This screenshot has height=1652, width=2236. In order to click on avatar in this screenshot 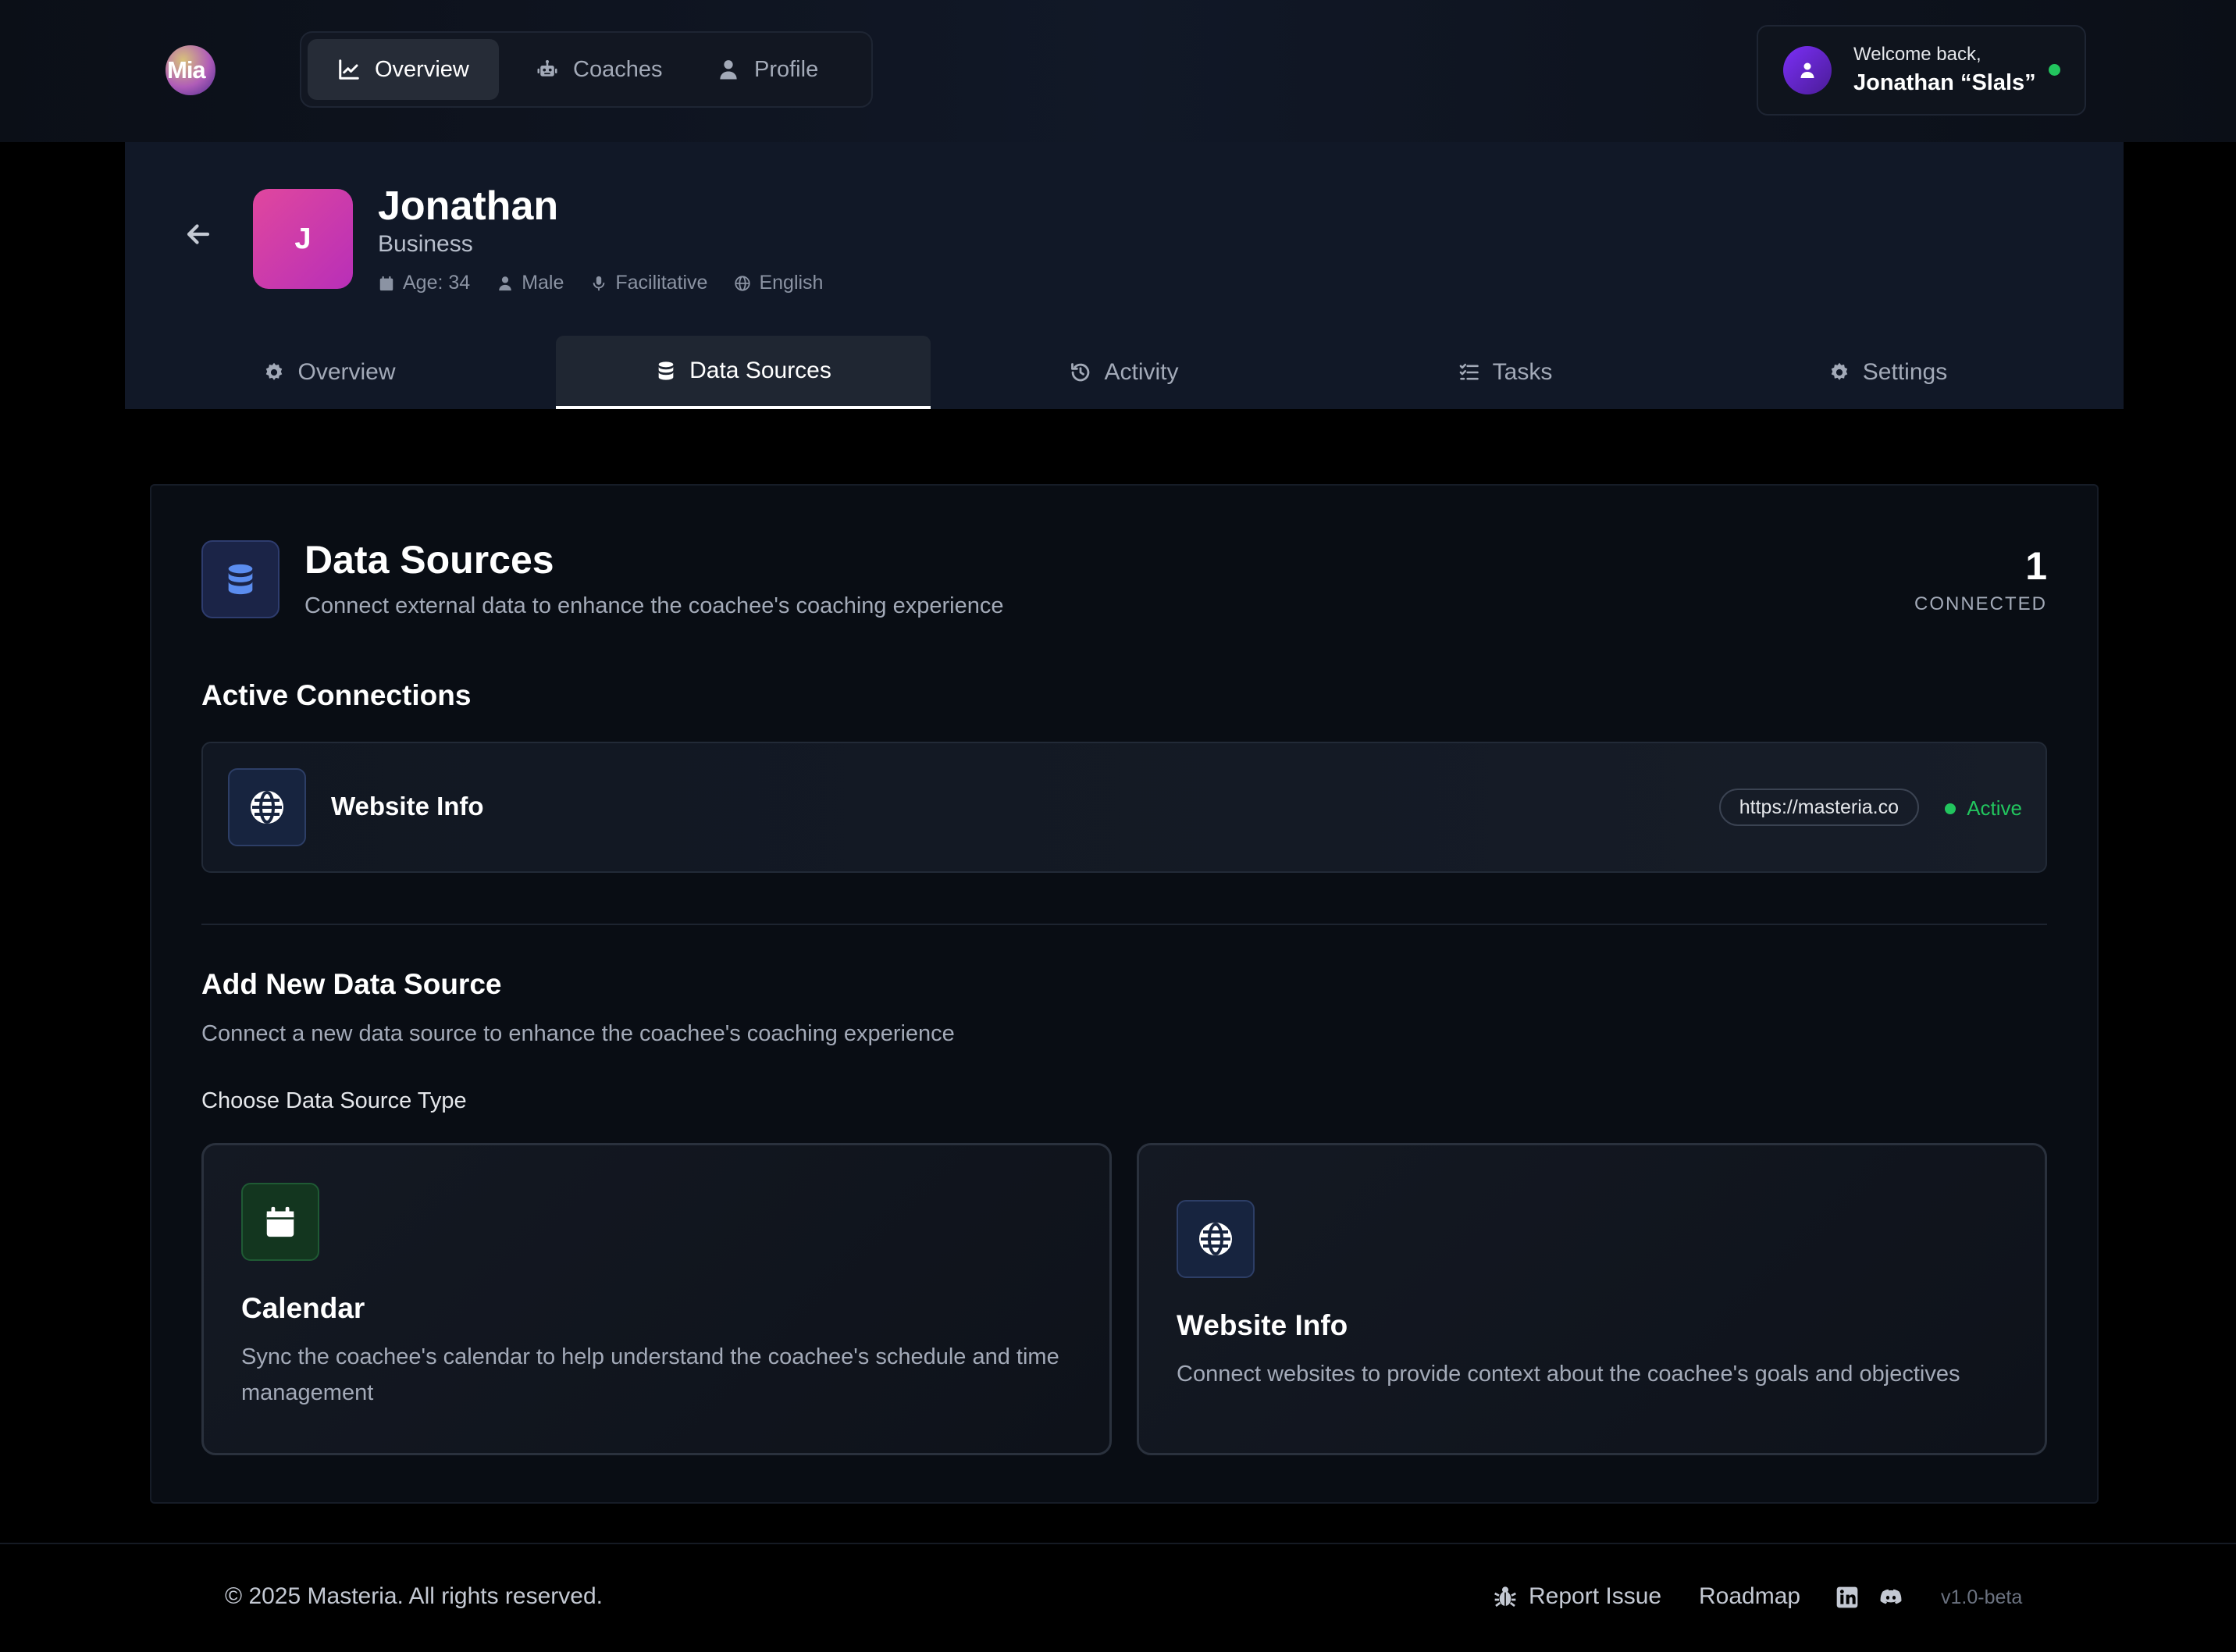, I will do `click(1807, 70)`.